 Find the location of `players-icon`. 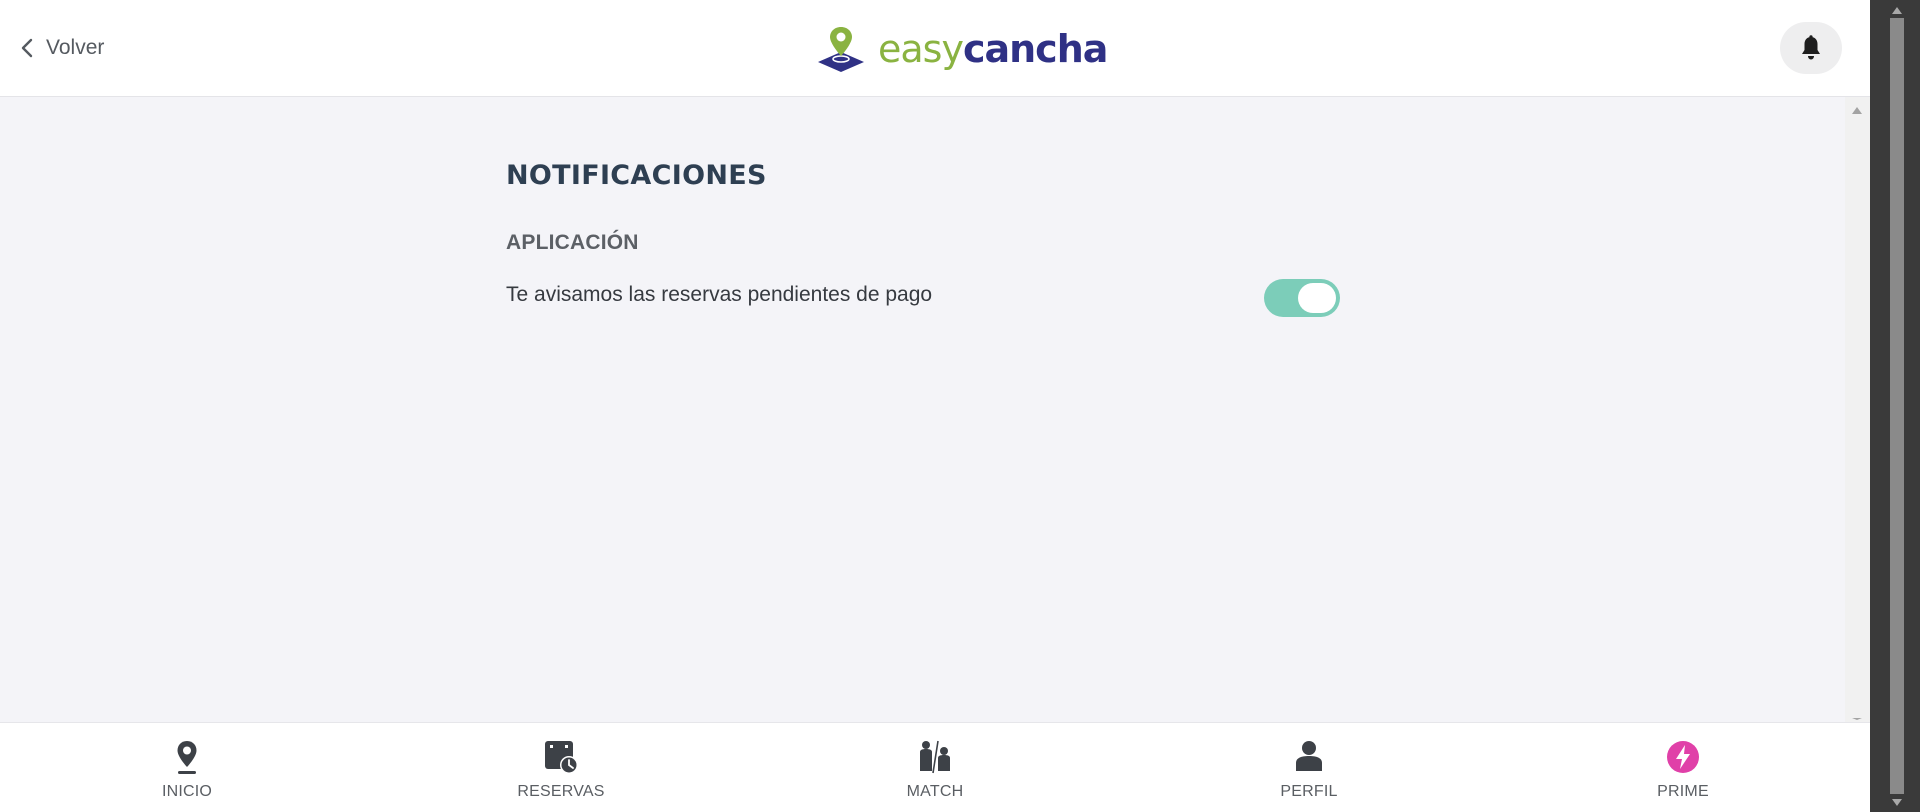

players-icon is located at coordinates (935, 757).